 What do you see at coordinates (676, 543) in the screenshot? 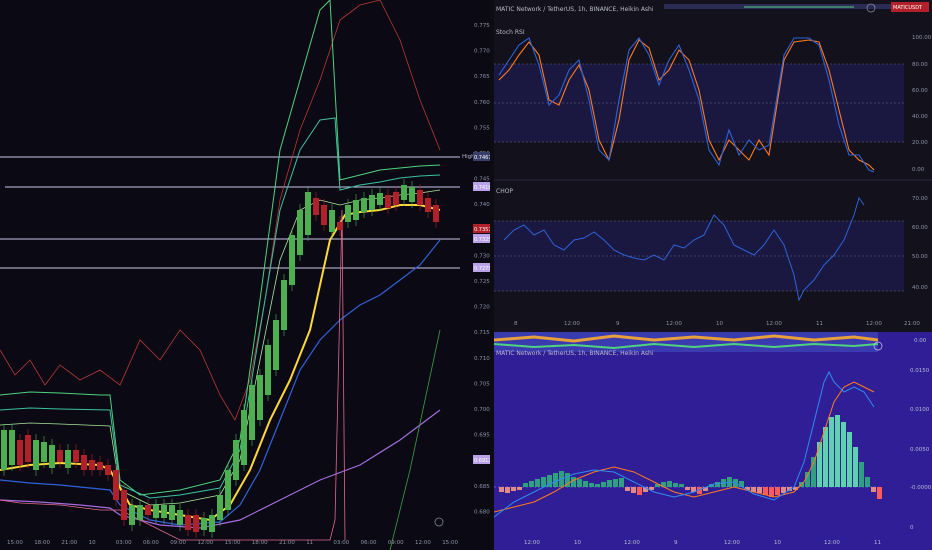
I see `macd-time-label: 9` at bounding box center [676, 543].